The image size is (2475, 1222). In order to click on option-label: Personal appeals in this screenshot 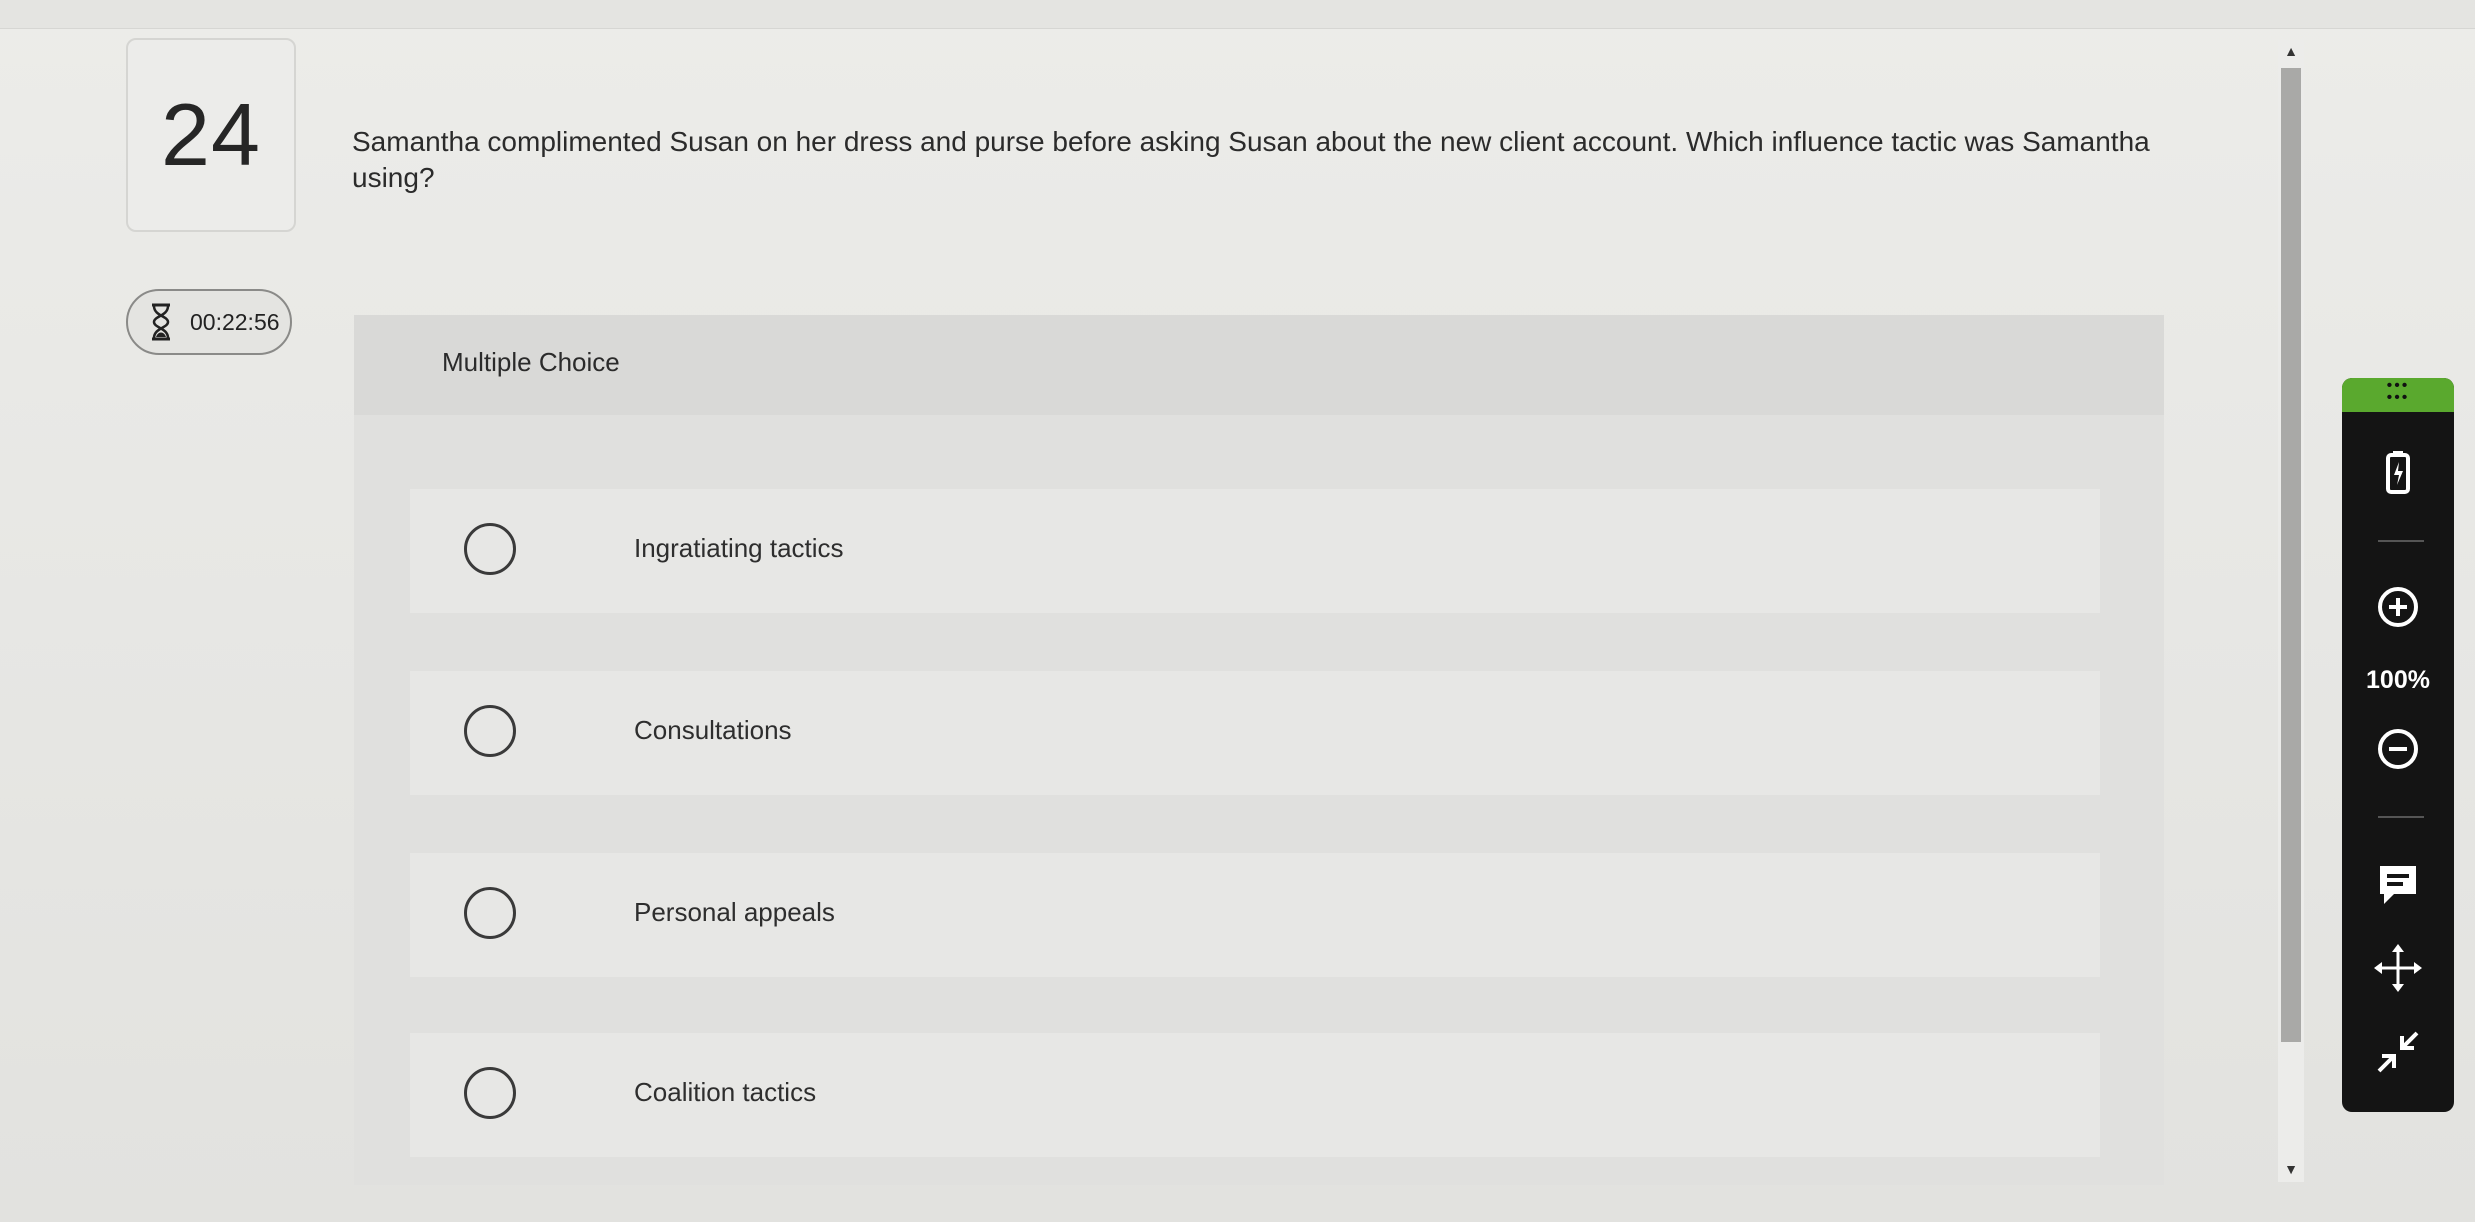, I will do `click(734, 912)`.